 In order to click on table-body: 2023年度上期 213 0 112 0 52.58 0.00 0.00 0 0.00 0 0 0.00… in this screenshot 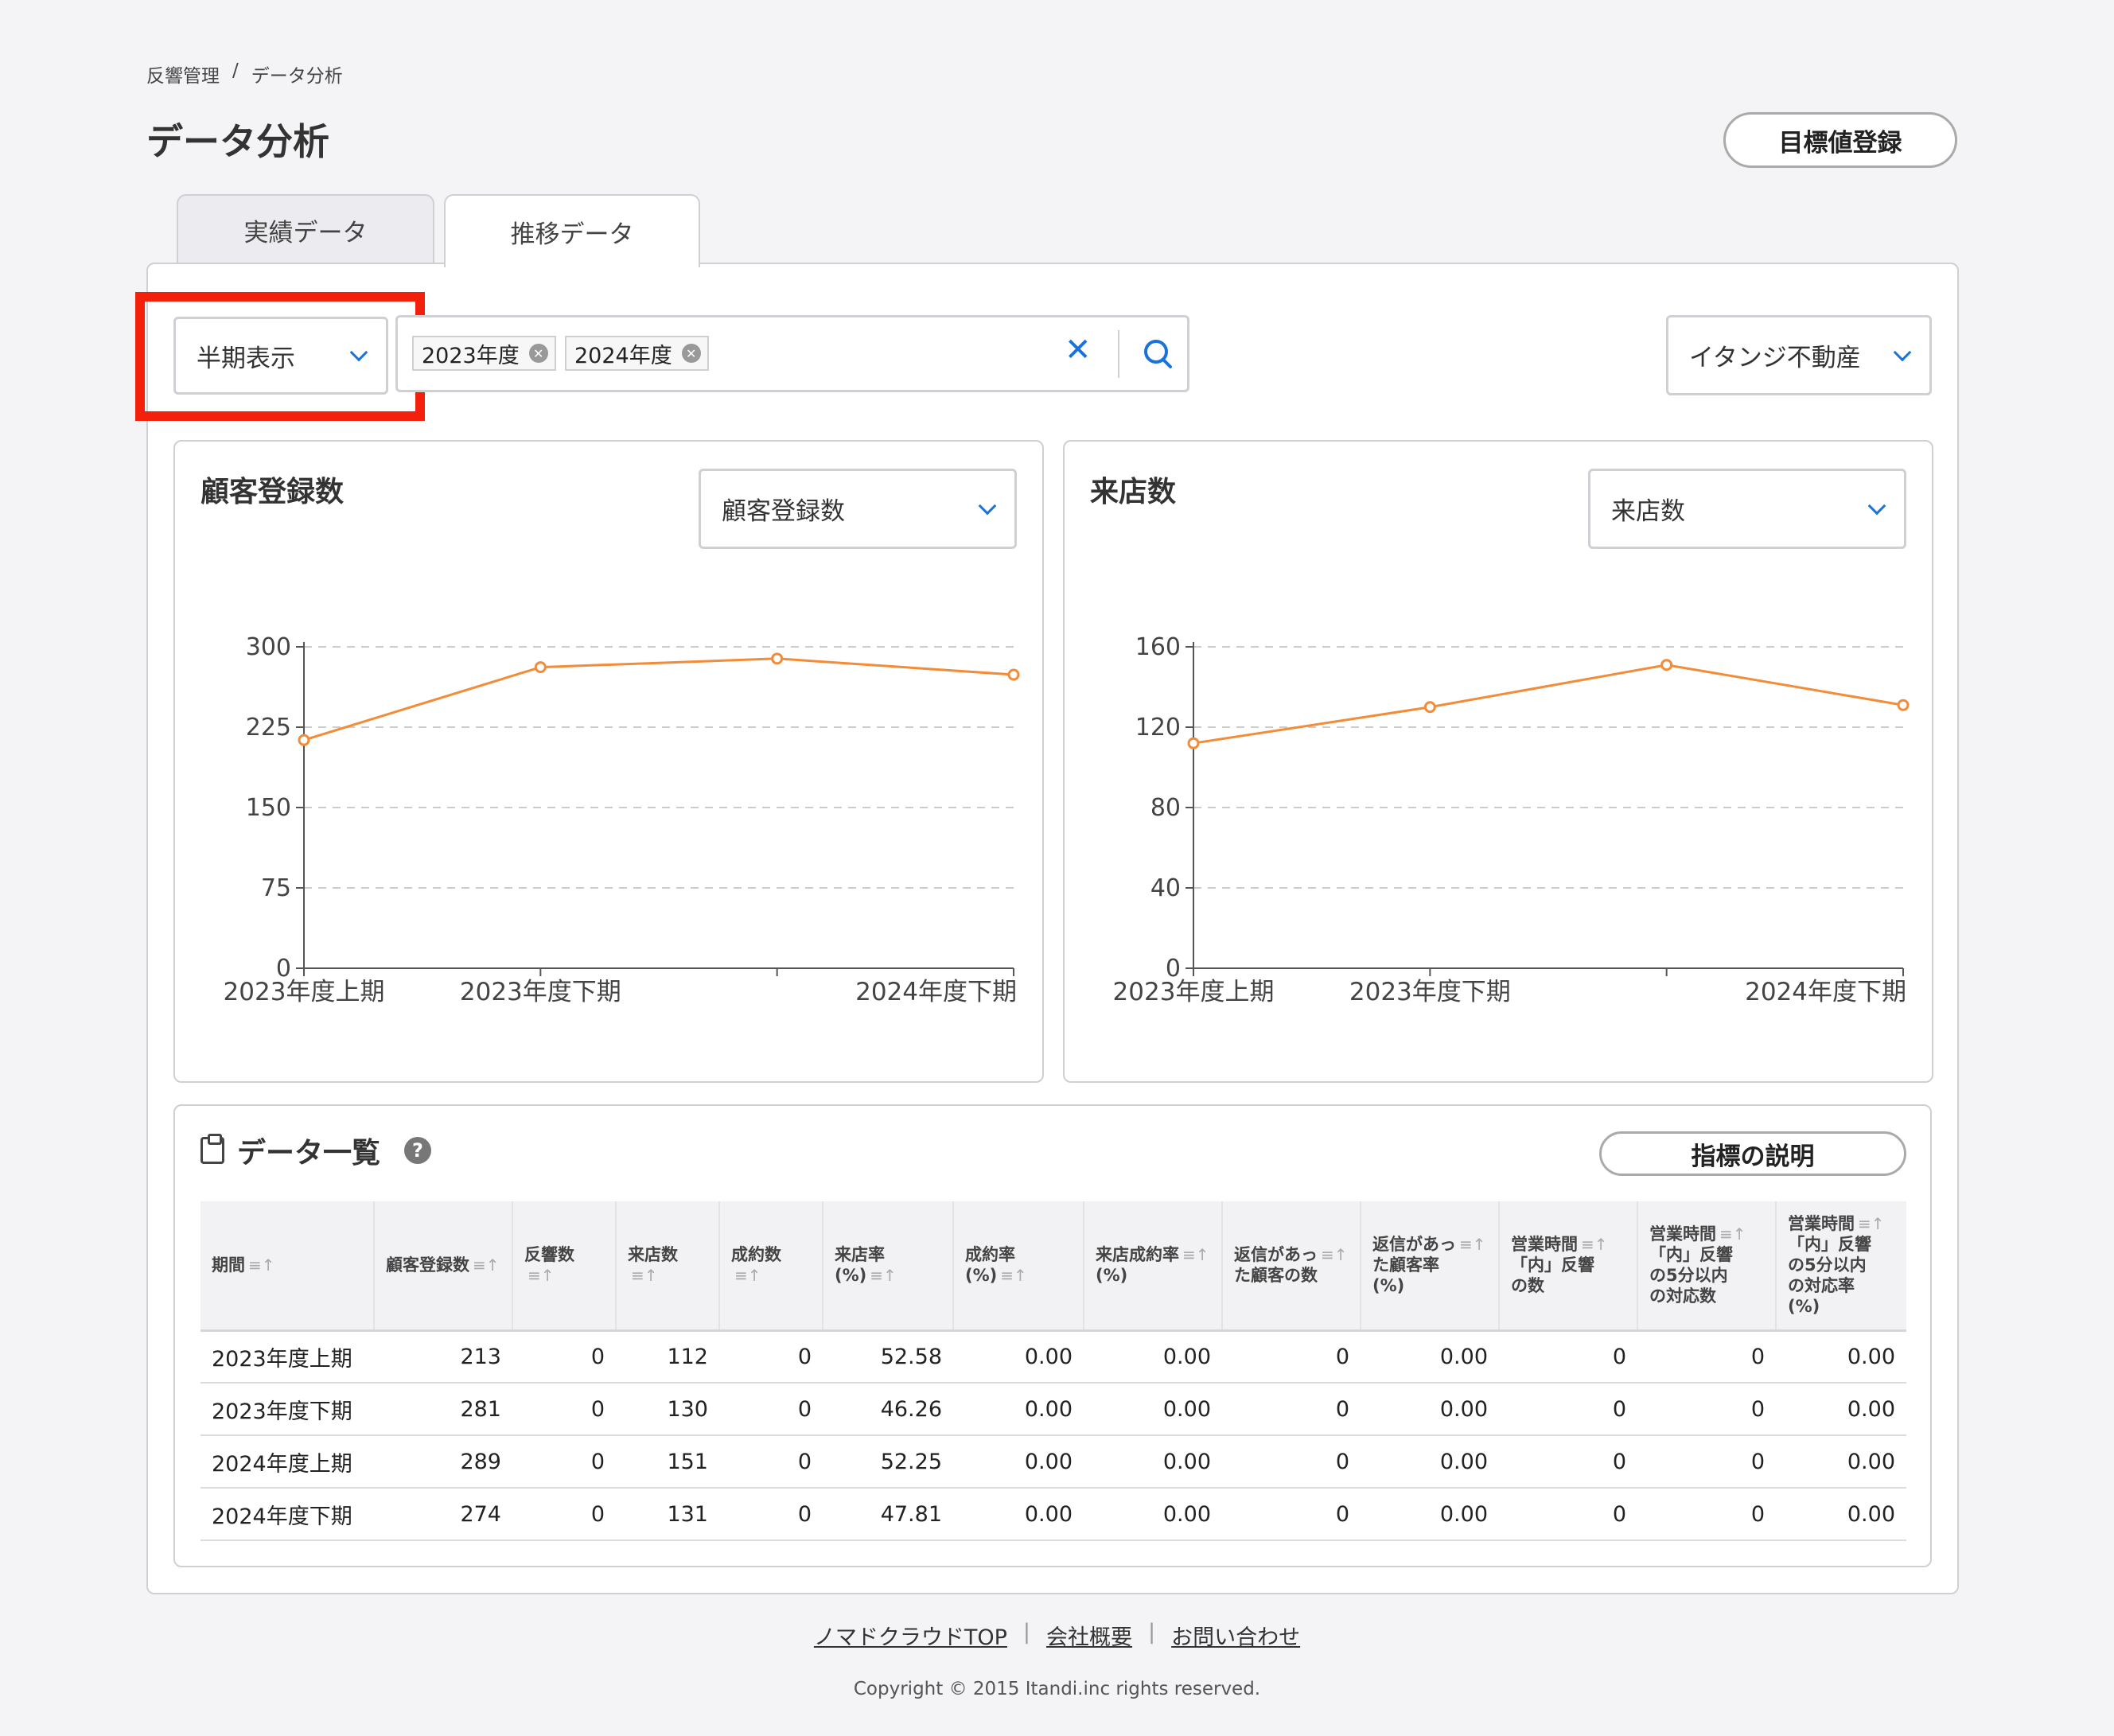, I will do `click(1053, 1435)`.